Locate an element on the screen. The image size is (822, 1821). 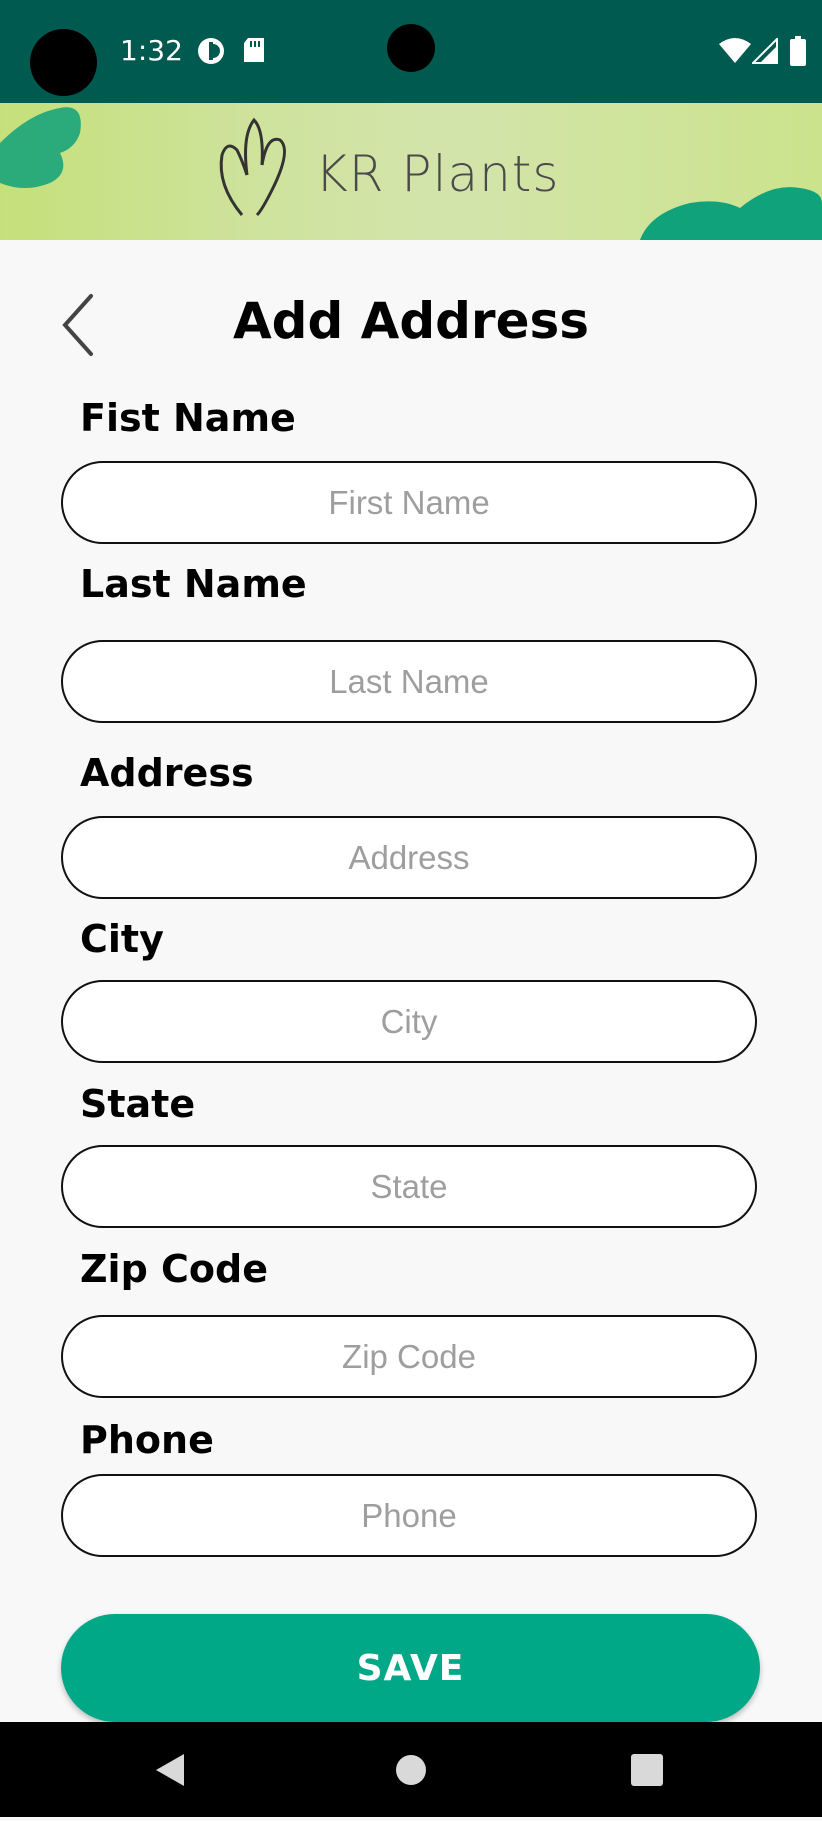
nav-back-button is located at coordinates (172, 1769).